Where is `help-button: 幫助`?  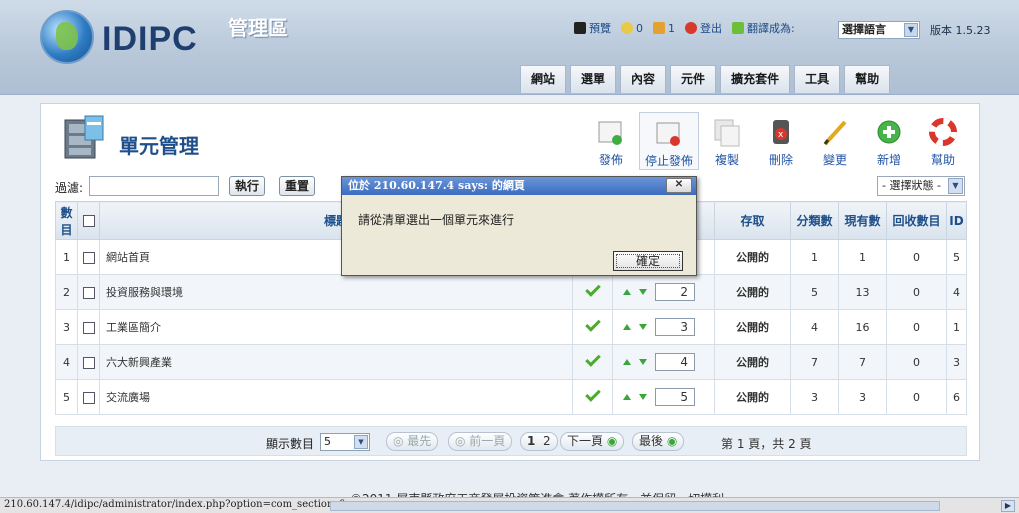
help-button: 幫助 is located at coordinates (943, 141).